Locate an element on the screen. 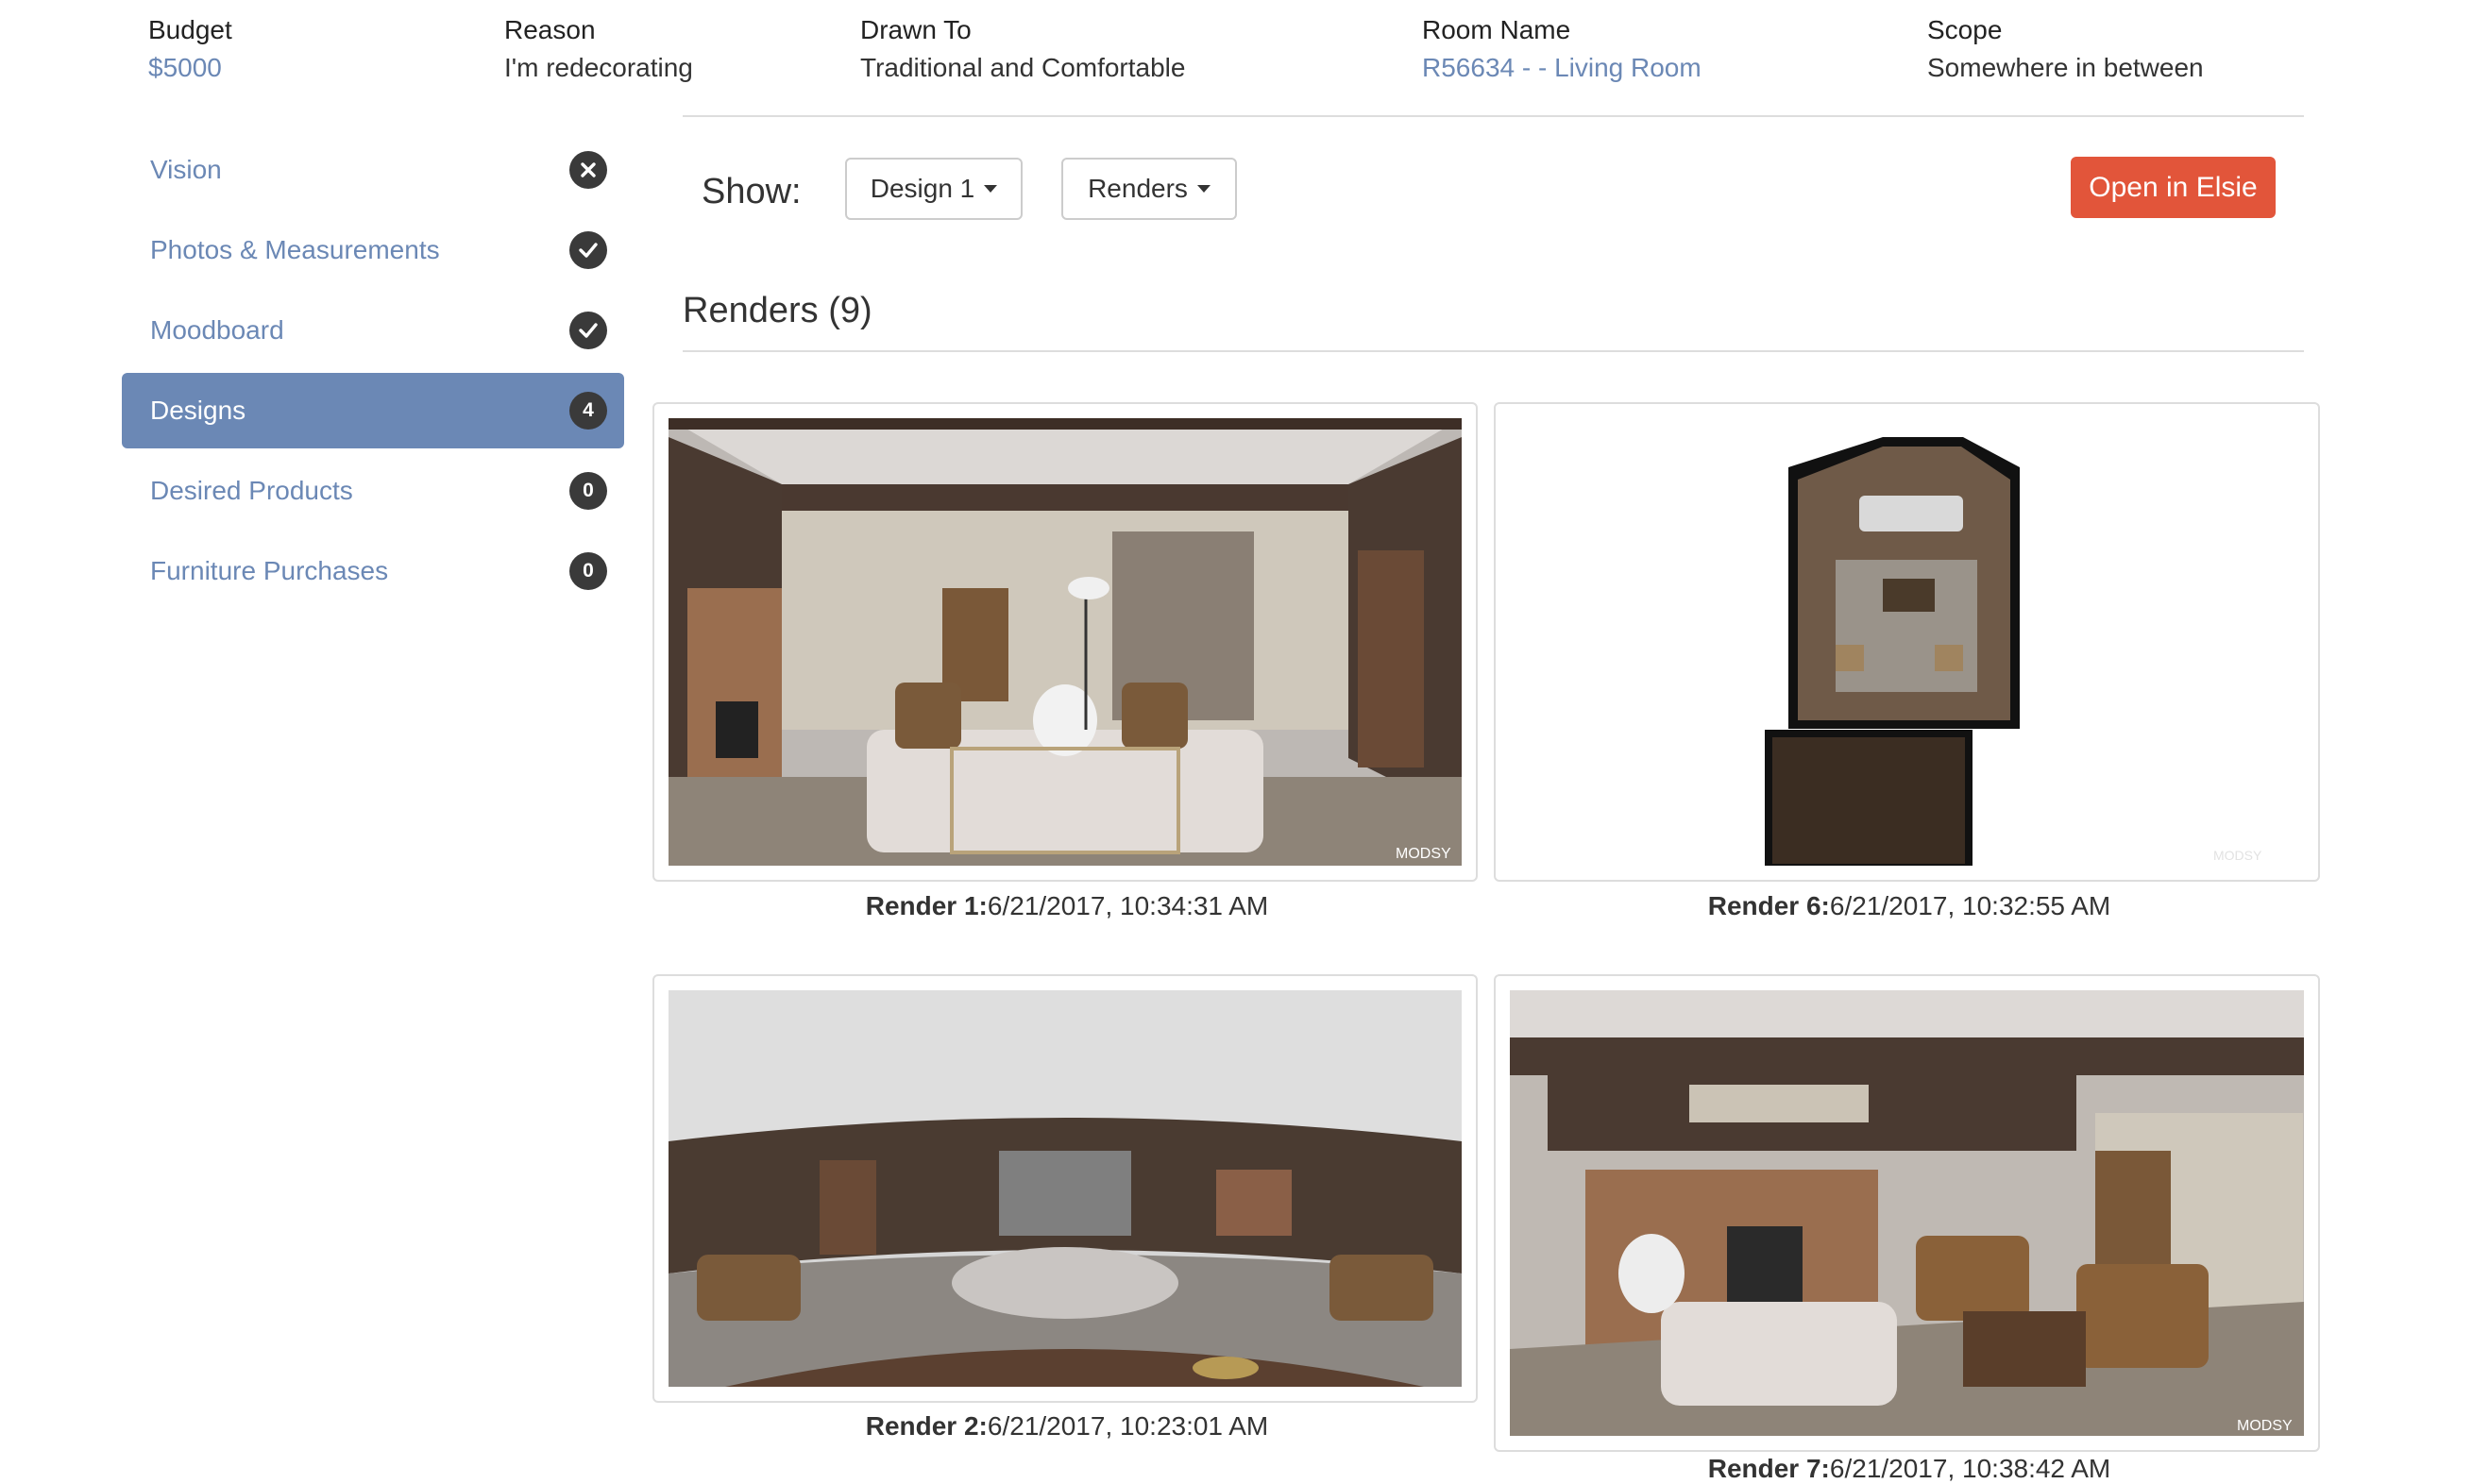 The width and height of the screenshot is (2489, 1484). render-timestamp: 6/21/2017, 10:38:42 AM is located at coordinates (1970, 1468).